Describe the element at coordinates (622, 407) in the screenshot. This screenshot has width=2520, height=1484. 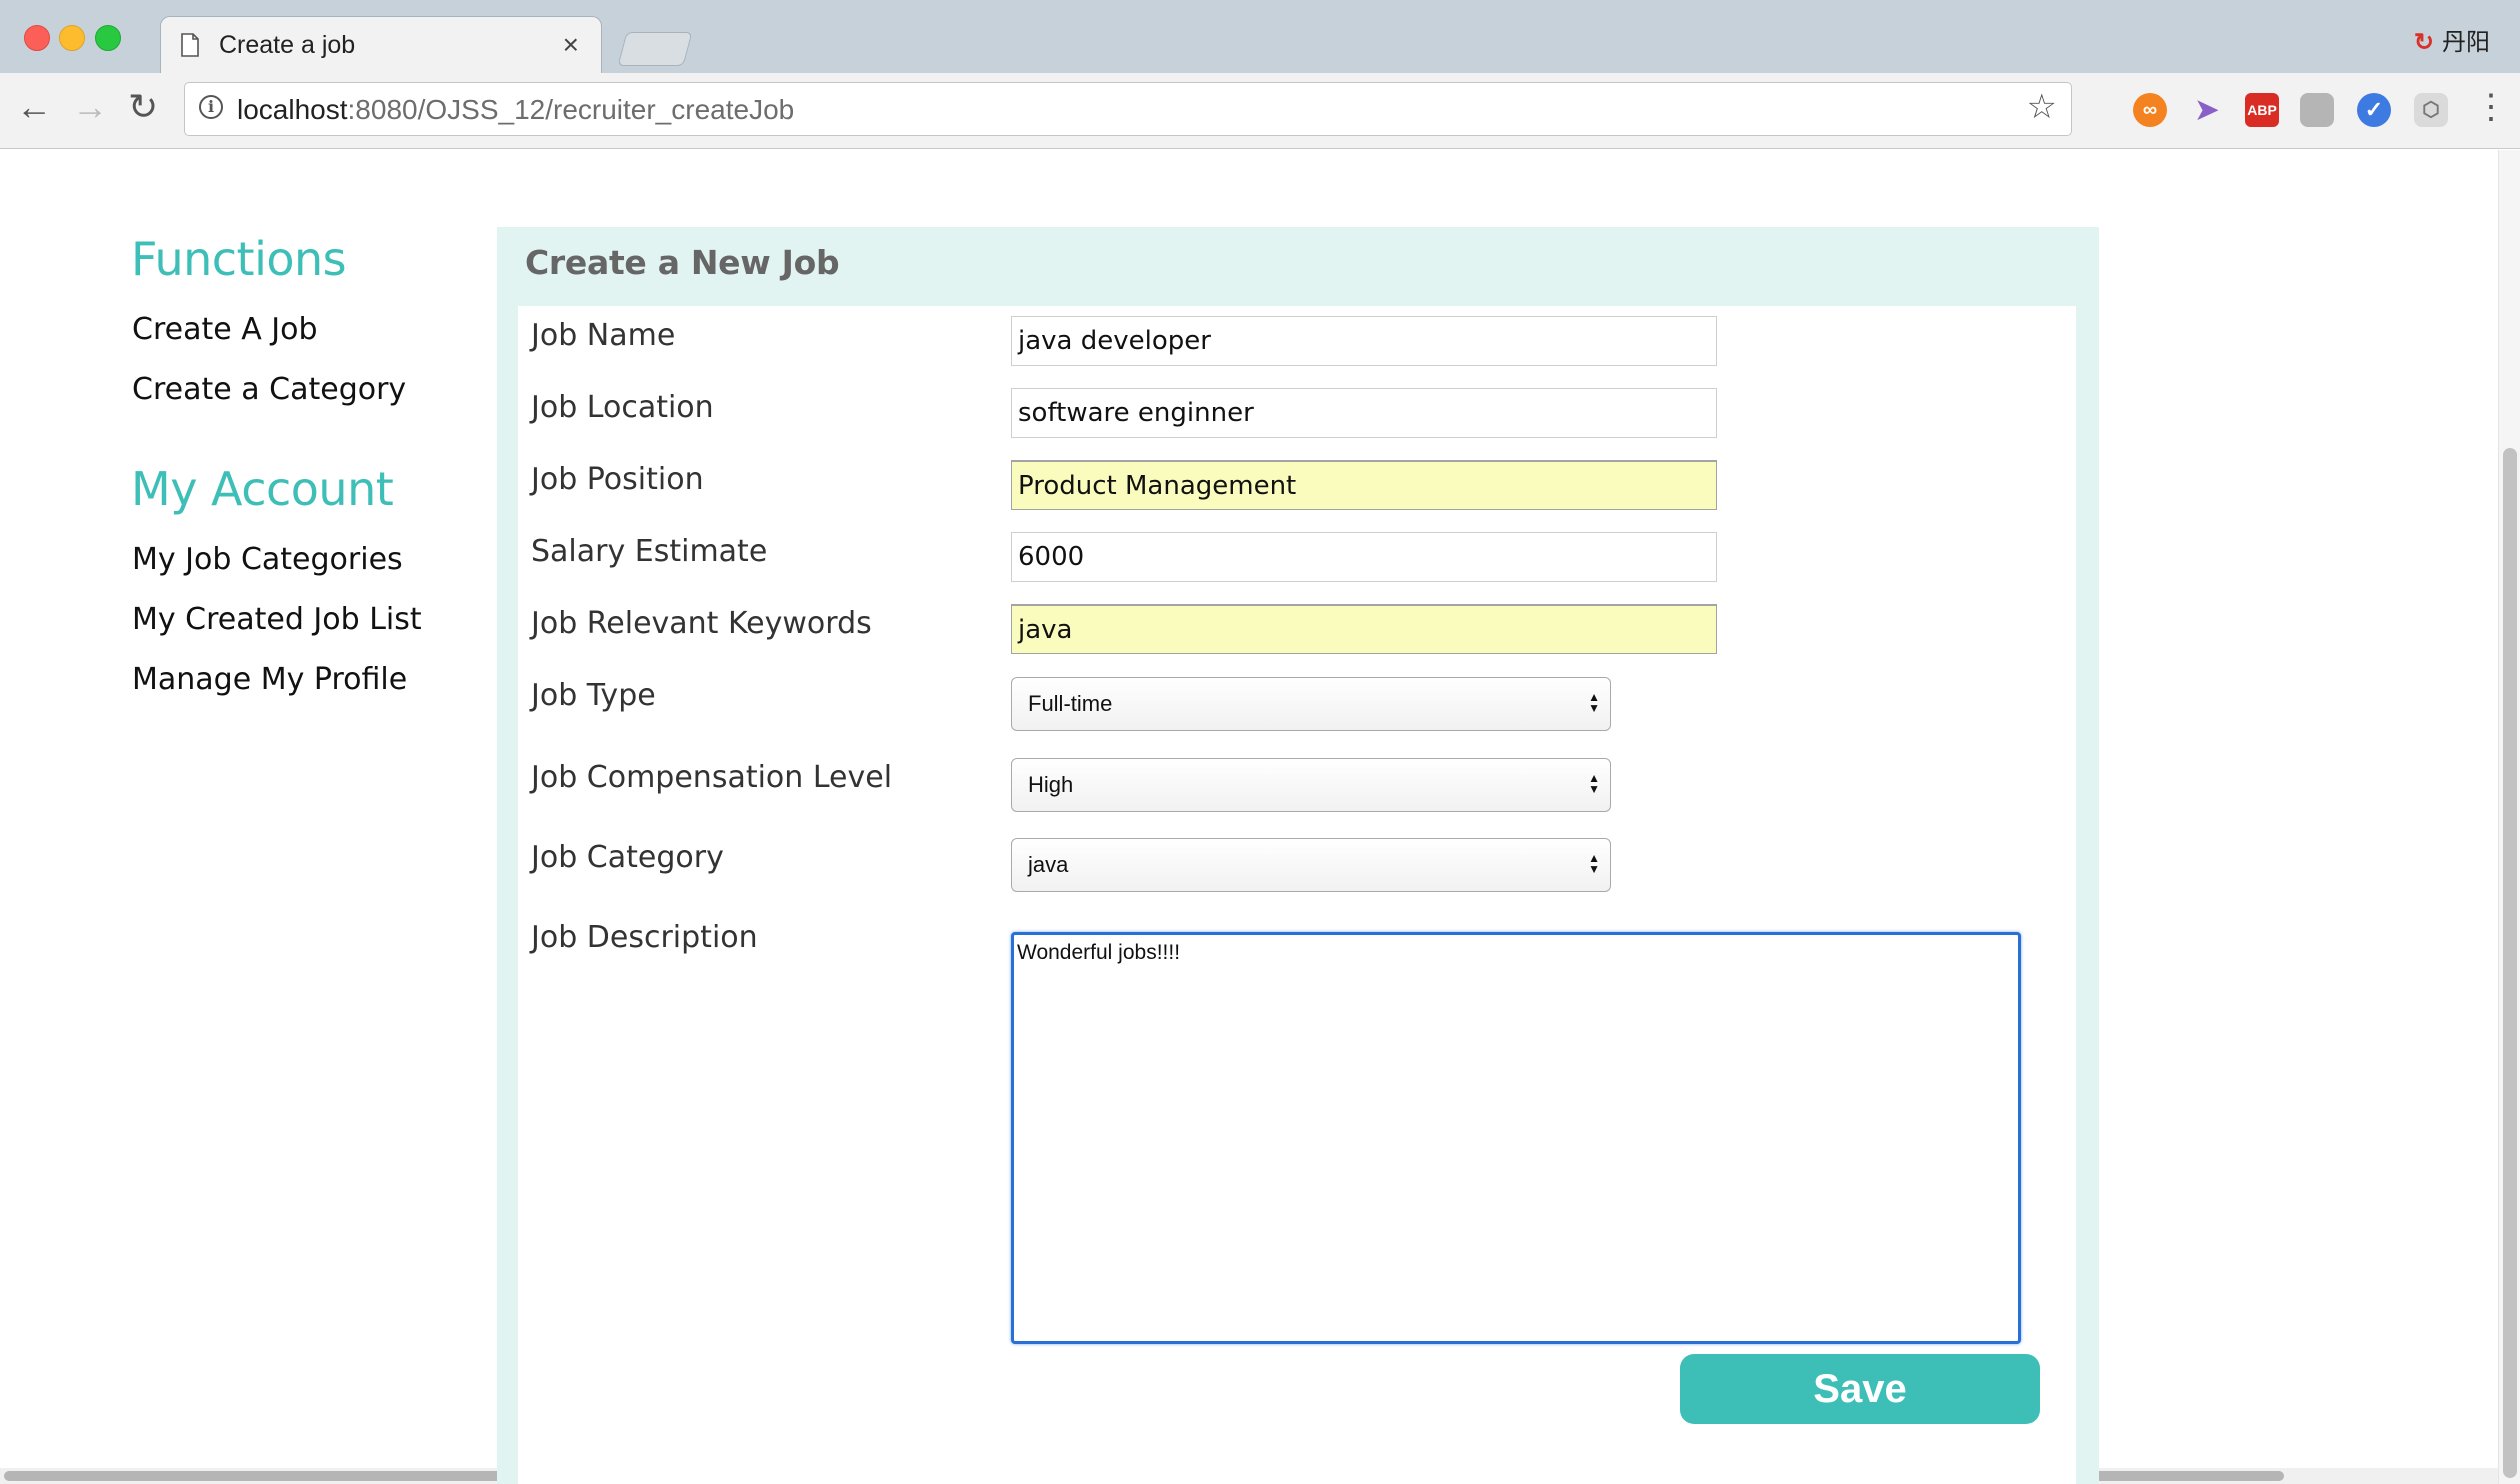
I see `job-location-label: Job Location` at that location.